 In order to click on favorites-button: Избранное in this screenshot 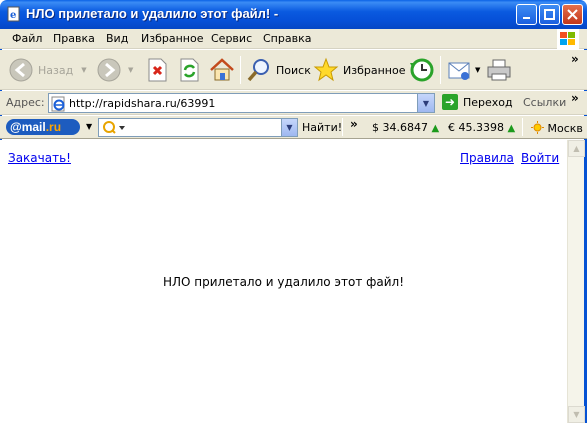, I will do `click(359, 70)`.